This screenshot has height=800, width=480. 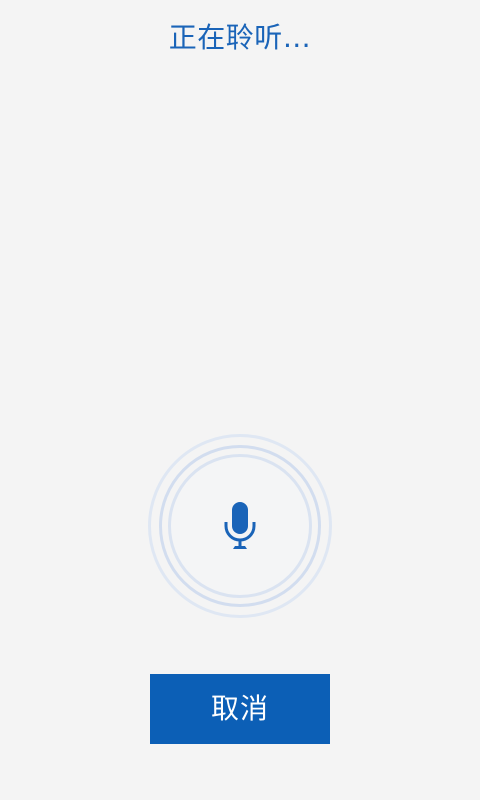 I want to click on microphone-icon, so click(x=240, y=525).